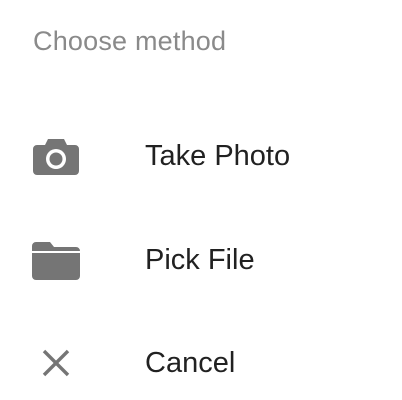 The height and width of the screenshot is (400, 402). What do you see at coordinates (130, 41) in the screenshot?
I see `dialog-title: Choose method` at bounding box center [130, 41].